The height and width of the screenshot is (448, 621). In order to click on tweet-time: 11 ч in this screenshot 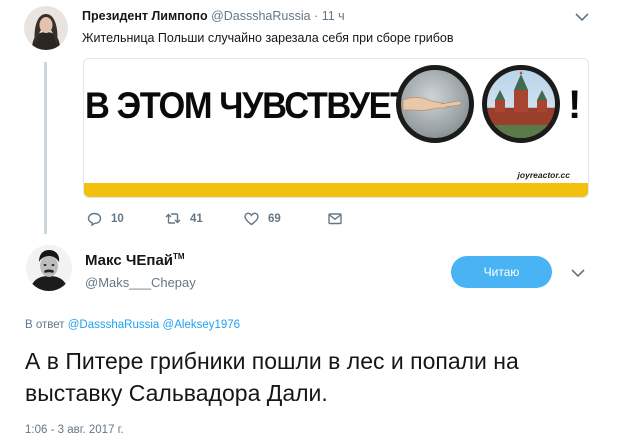, I will do `click(333, 16)`.